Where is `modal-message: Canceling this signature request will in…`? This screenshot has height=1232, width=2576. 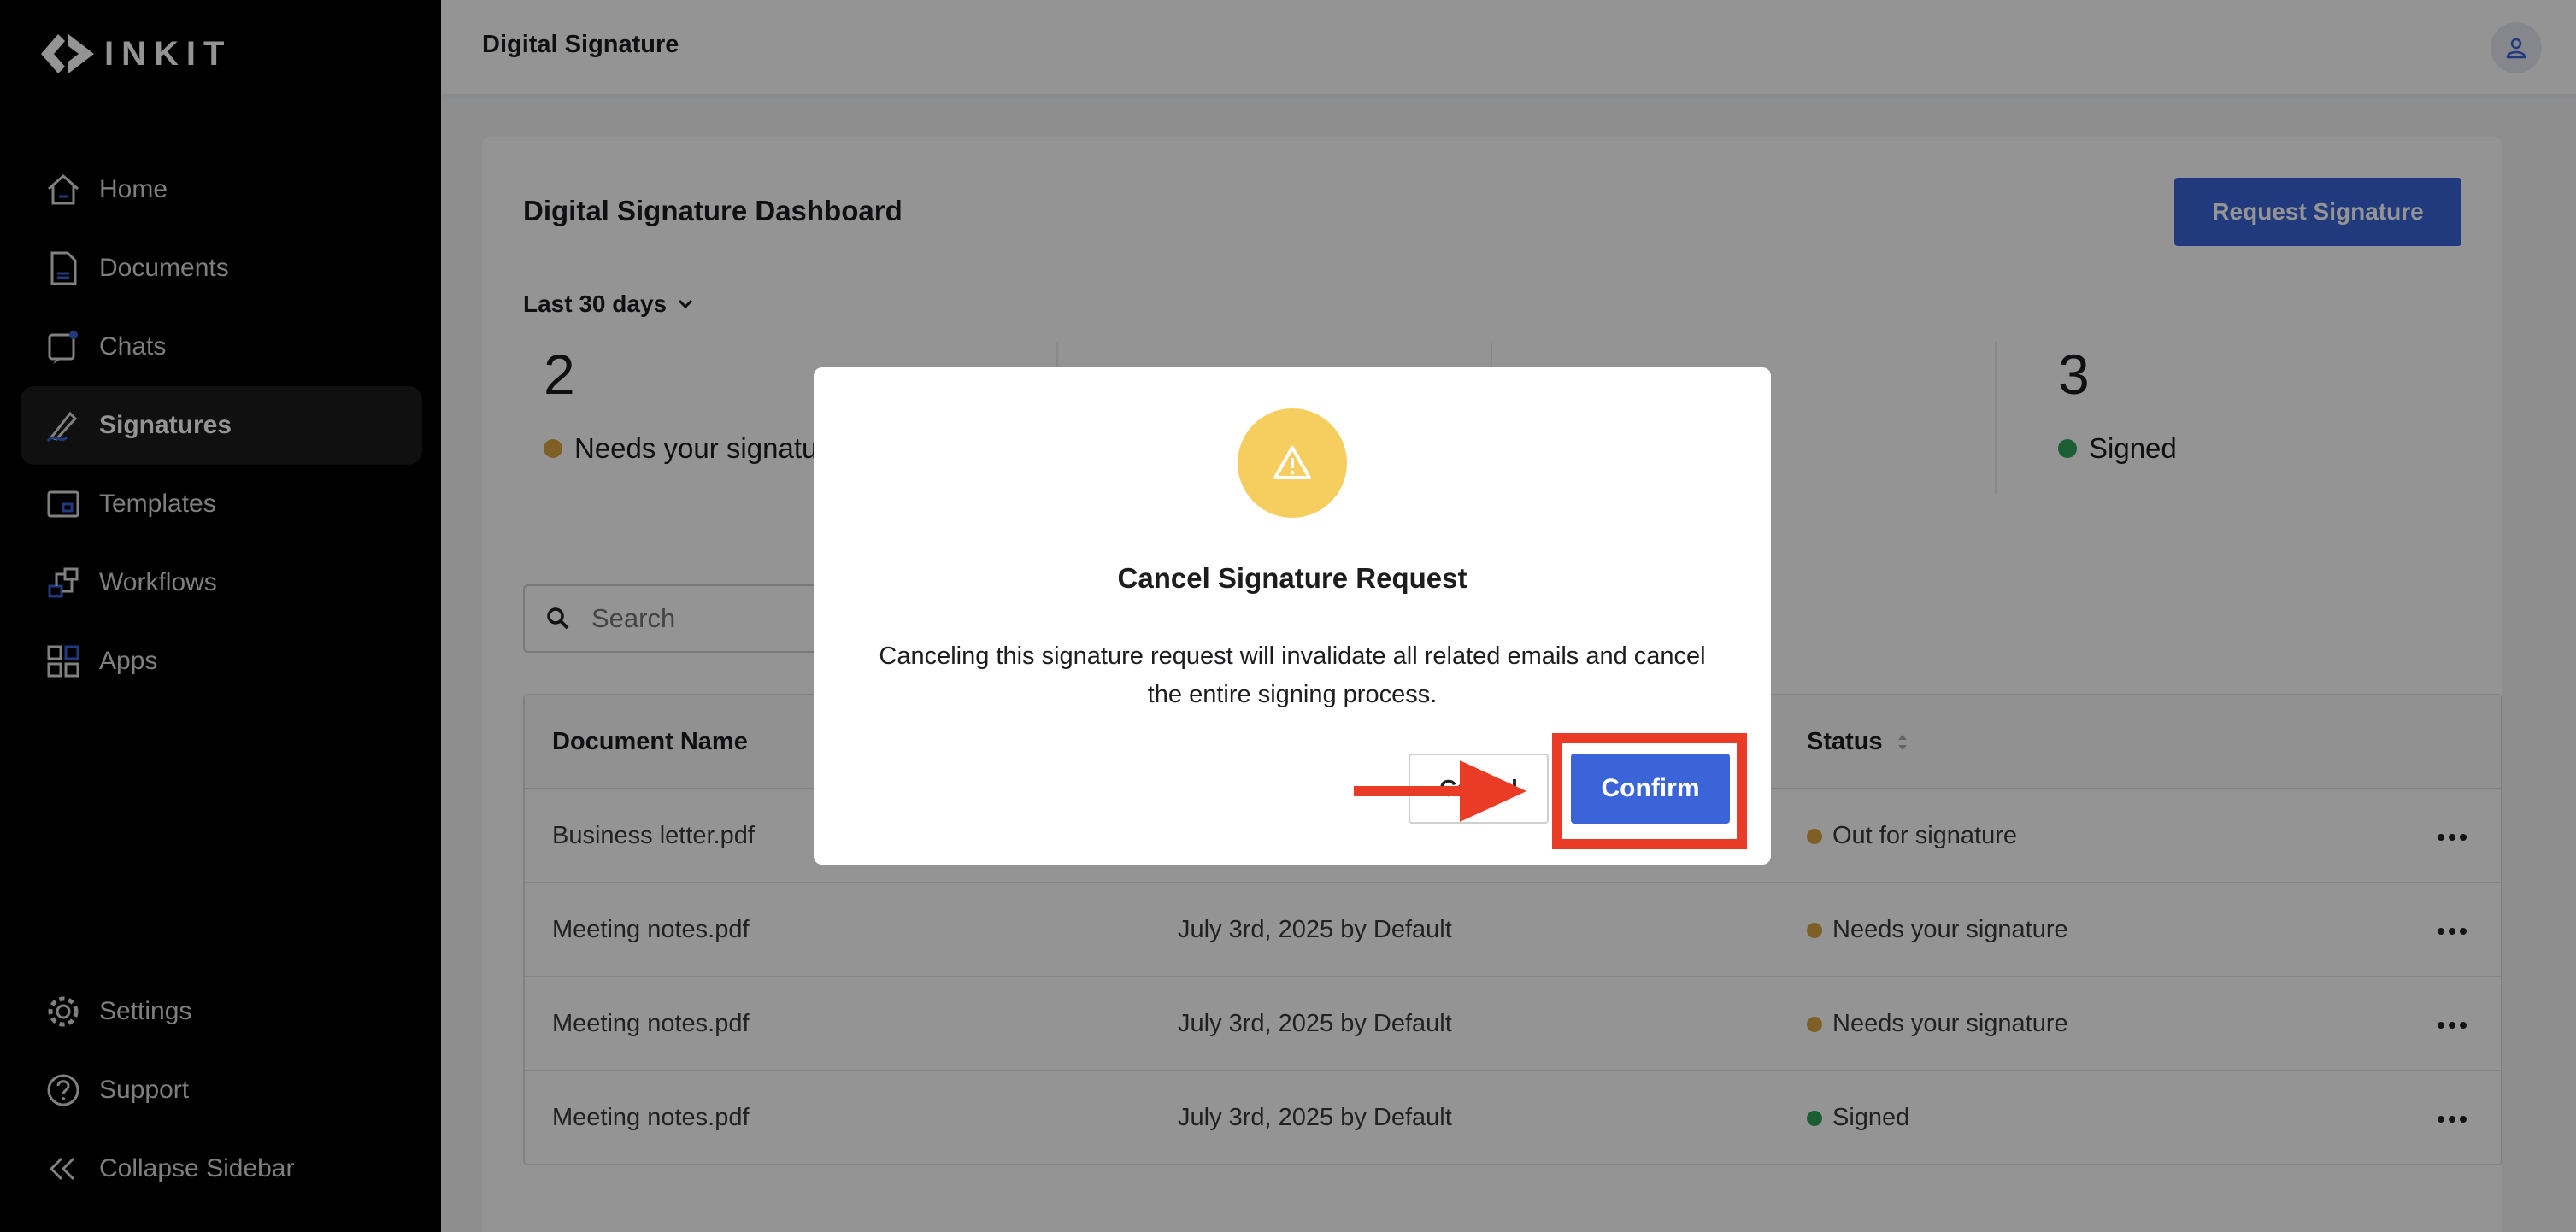
modal-message: Canceling this signature request will in… is located at coordinates (1292, 675).